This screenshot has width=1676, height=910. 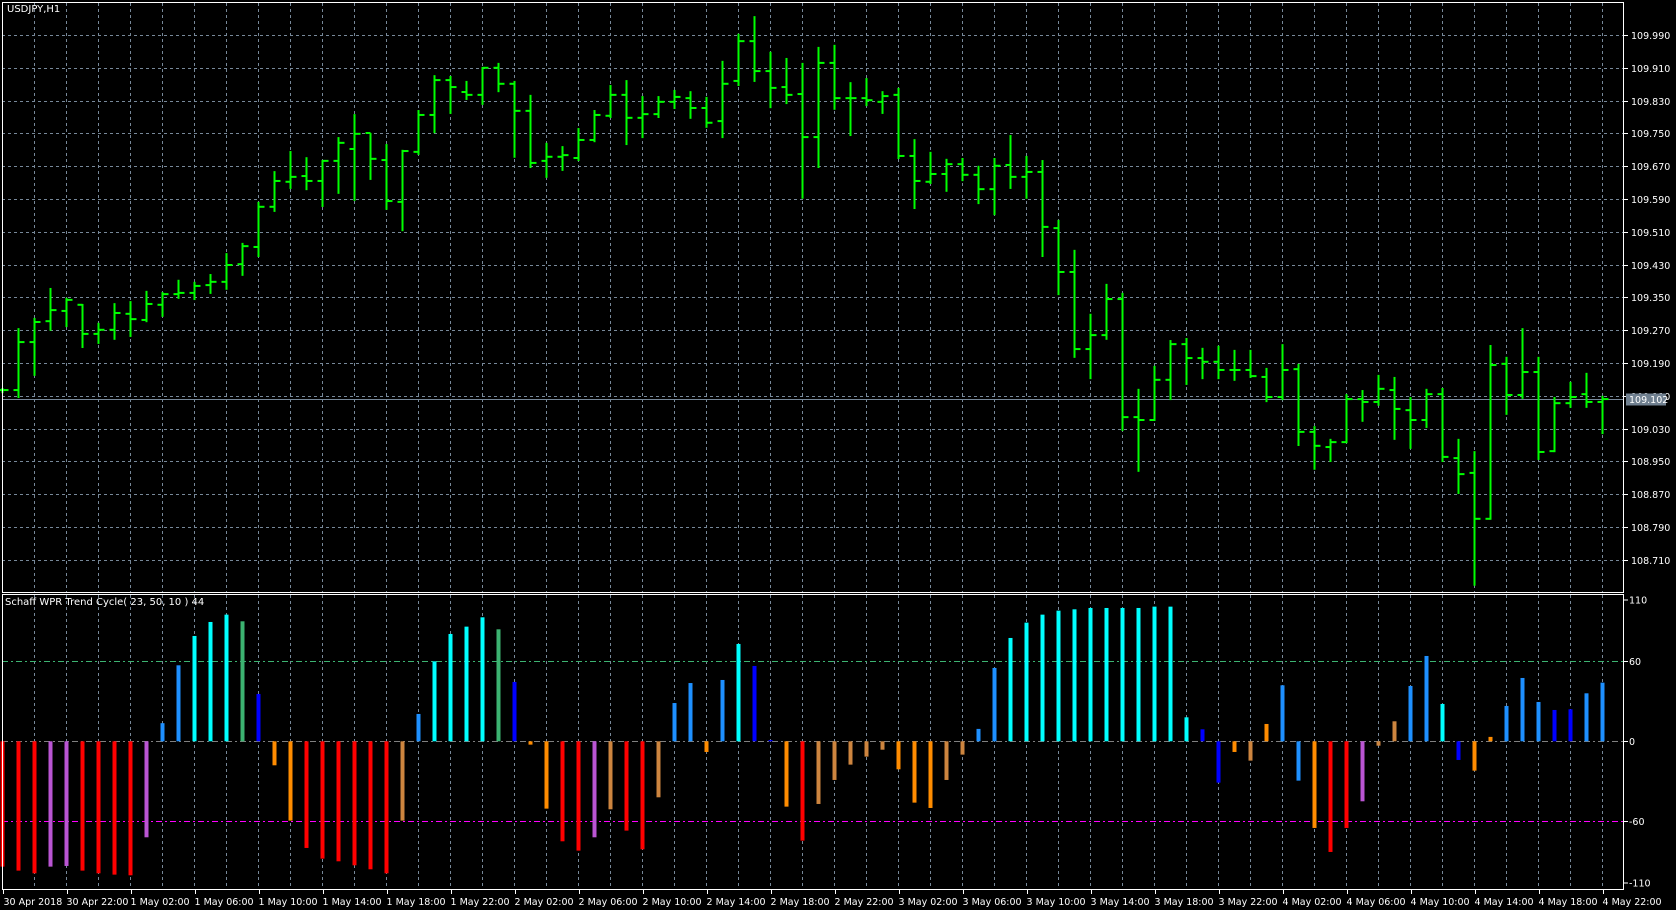 What do you see at coordinates (1650, 134) in the screenshot?
I see `price-axis-label: 109.750` at bounding box center [1650, 134].